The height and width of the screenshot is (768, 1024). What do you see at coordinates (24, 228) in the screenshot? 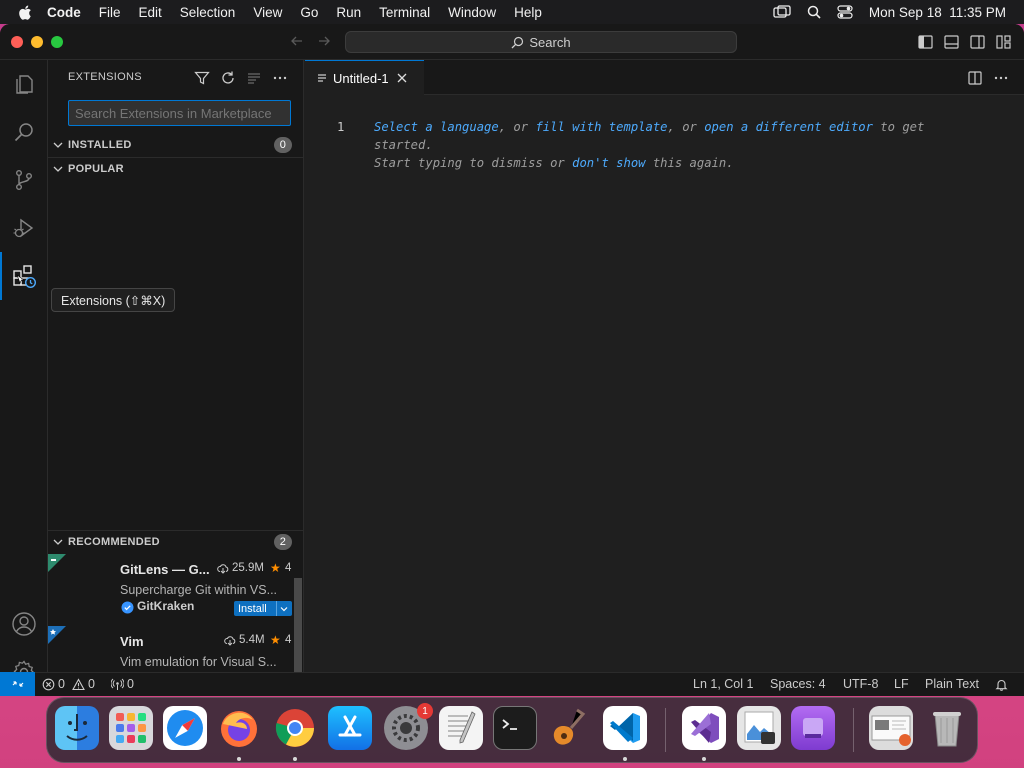
I see `activity-run-debug` at bounding box center [24, 228].